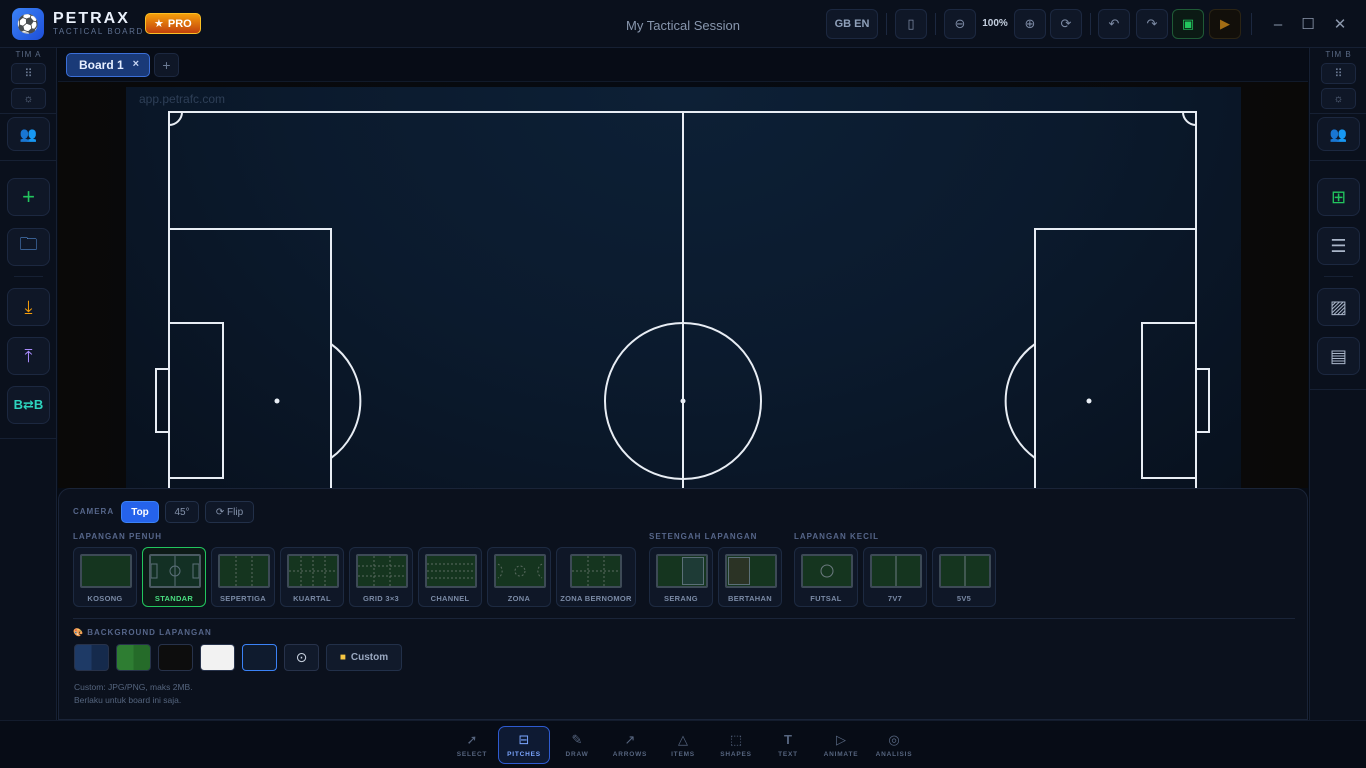 This screenshot has height=768, width=1366. I want to click on image-icon: ▨, so click(1338, 307).